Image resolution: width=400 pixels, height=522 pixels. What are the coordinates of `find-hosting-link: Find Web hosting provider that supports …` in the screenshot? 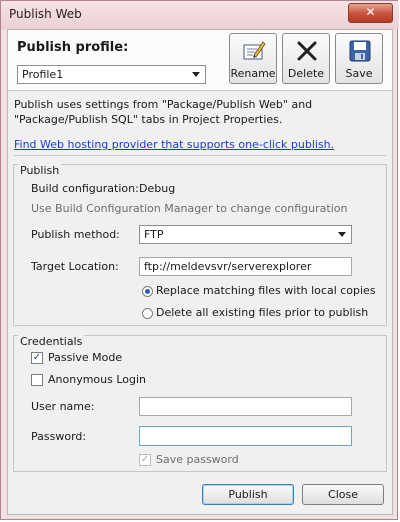 It's located at (174, 144).